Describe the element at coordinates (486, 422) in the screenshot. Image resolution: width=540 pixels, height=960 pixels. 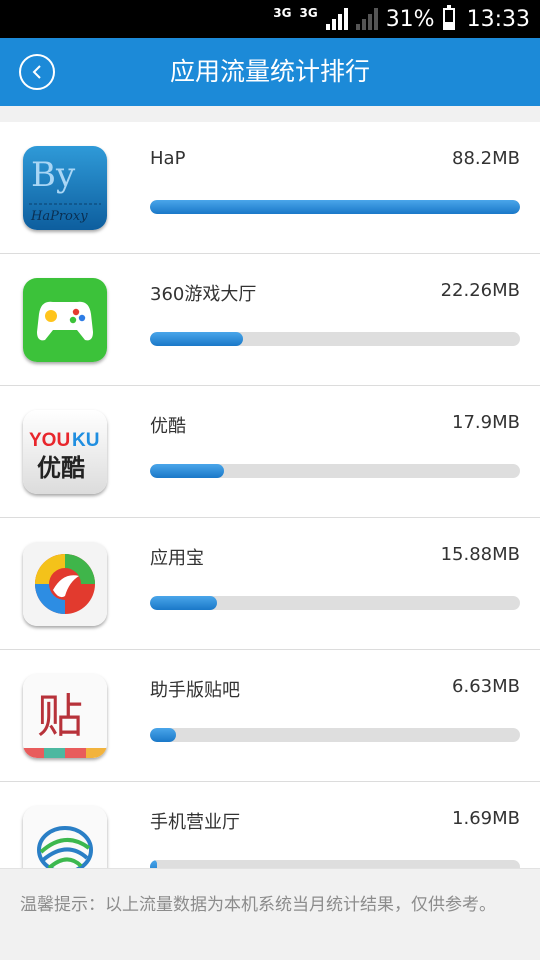
I see `app-traffic-size: 17.9MB` at that location.